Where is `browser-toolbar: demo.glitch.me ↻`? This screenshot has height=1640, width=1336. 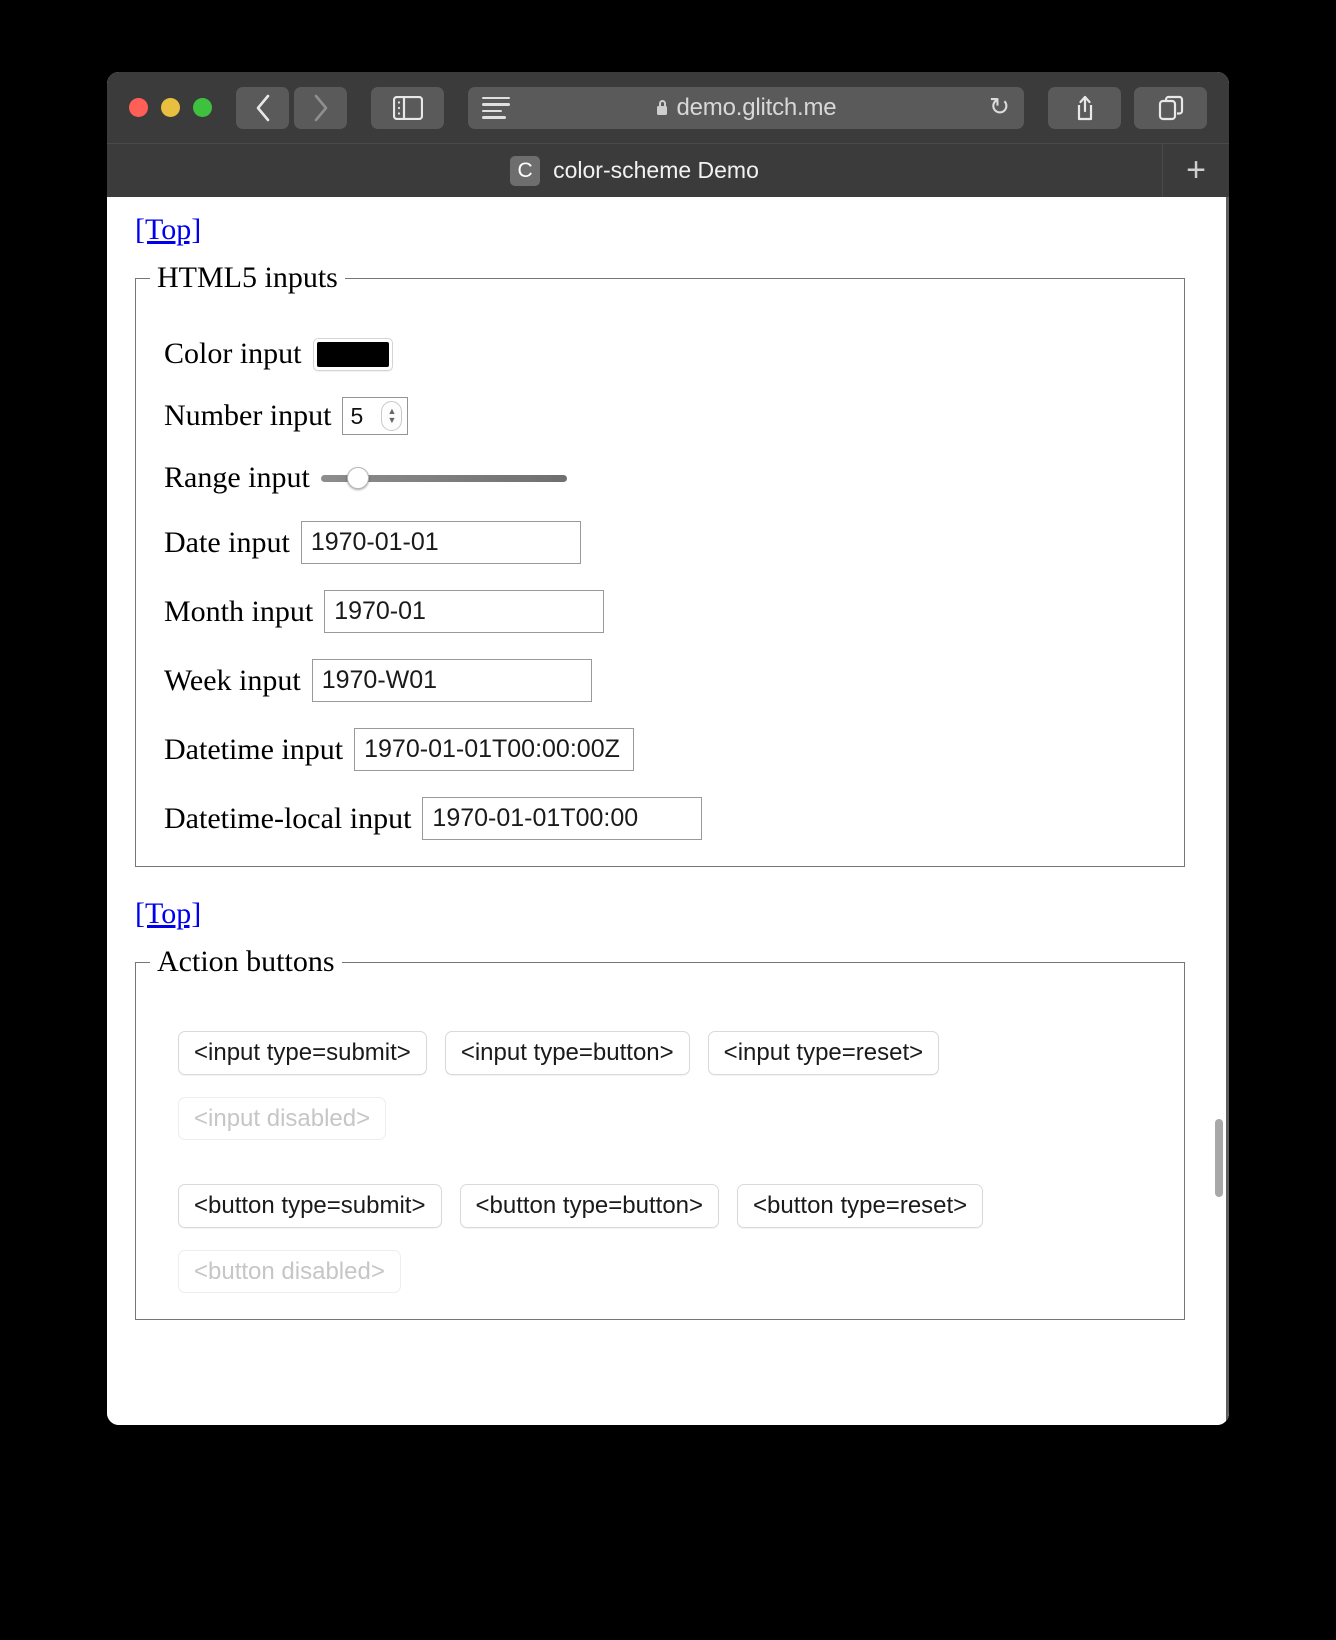
browser-toolbar: demo.glitch.me ↻ is located at coordinates (668, 107).